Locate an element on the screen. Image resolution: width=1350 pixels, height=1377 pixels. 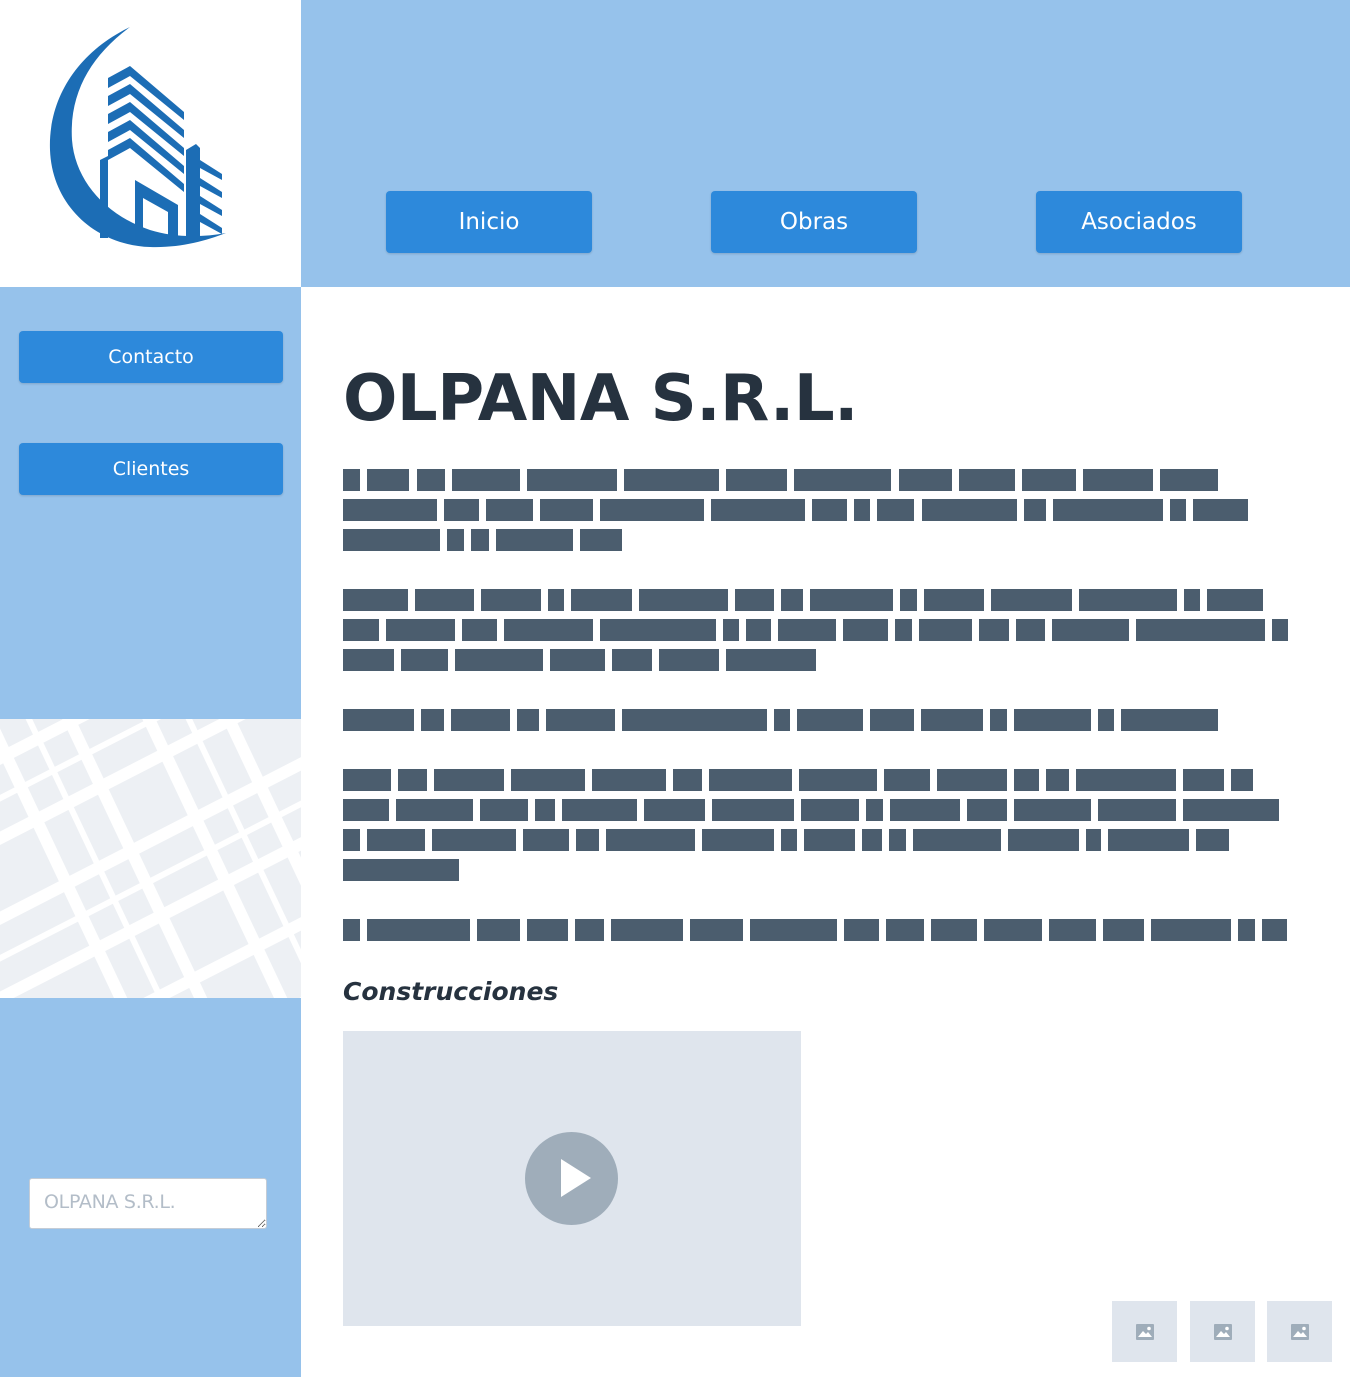
video-player is located at coordinates (572, 1178).